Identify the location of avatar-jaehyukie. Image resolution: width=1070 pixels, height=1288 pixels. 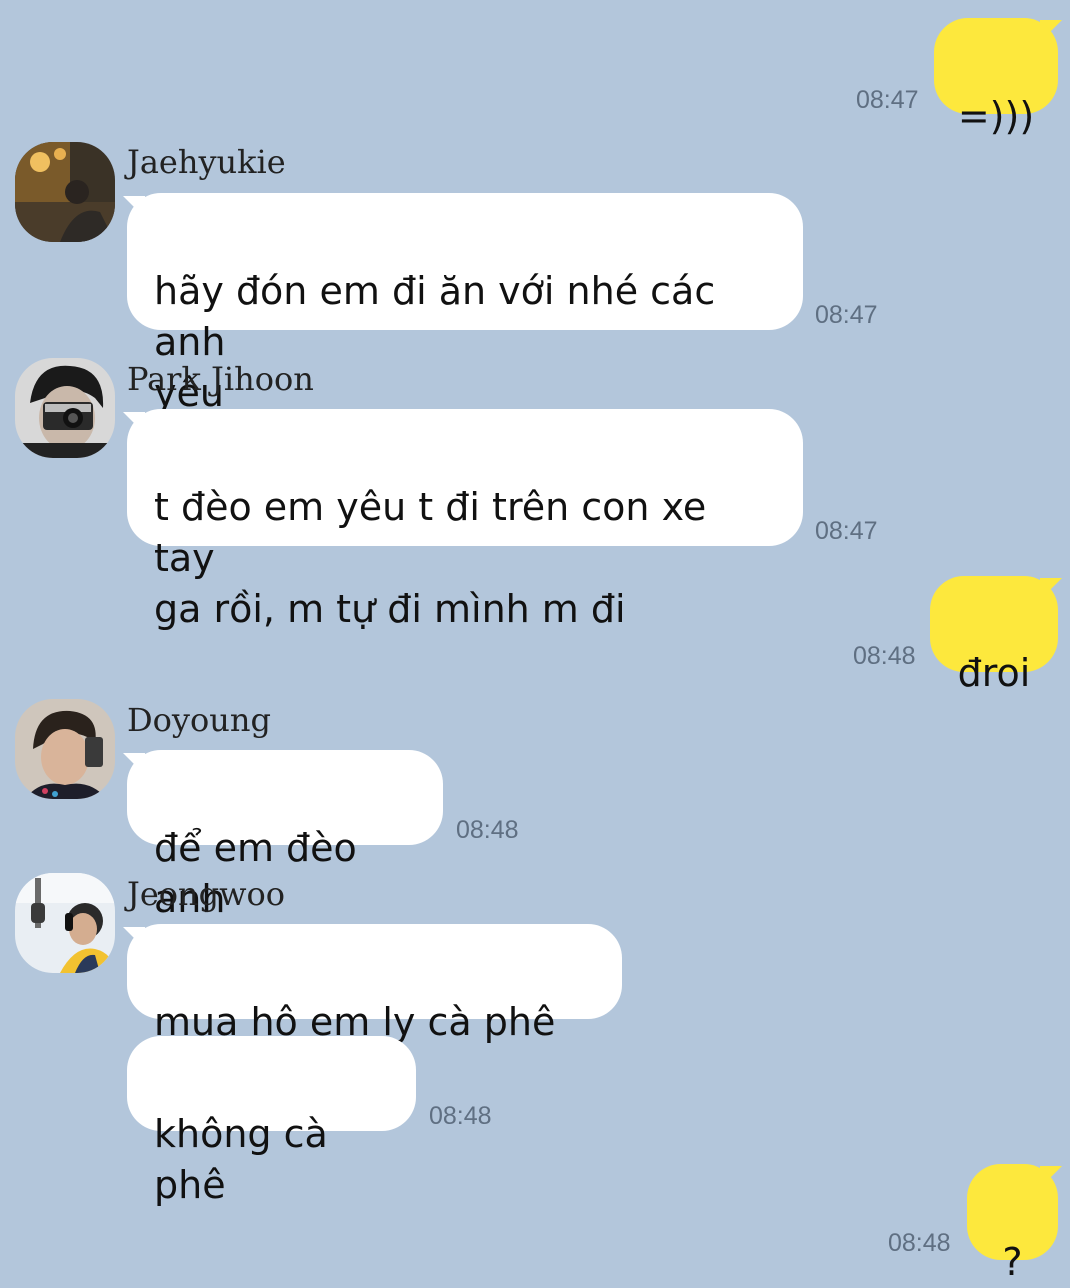
(65, 192).